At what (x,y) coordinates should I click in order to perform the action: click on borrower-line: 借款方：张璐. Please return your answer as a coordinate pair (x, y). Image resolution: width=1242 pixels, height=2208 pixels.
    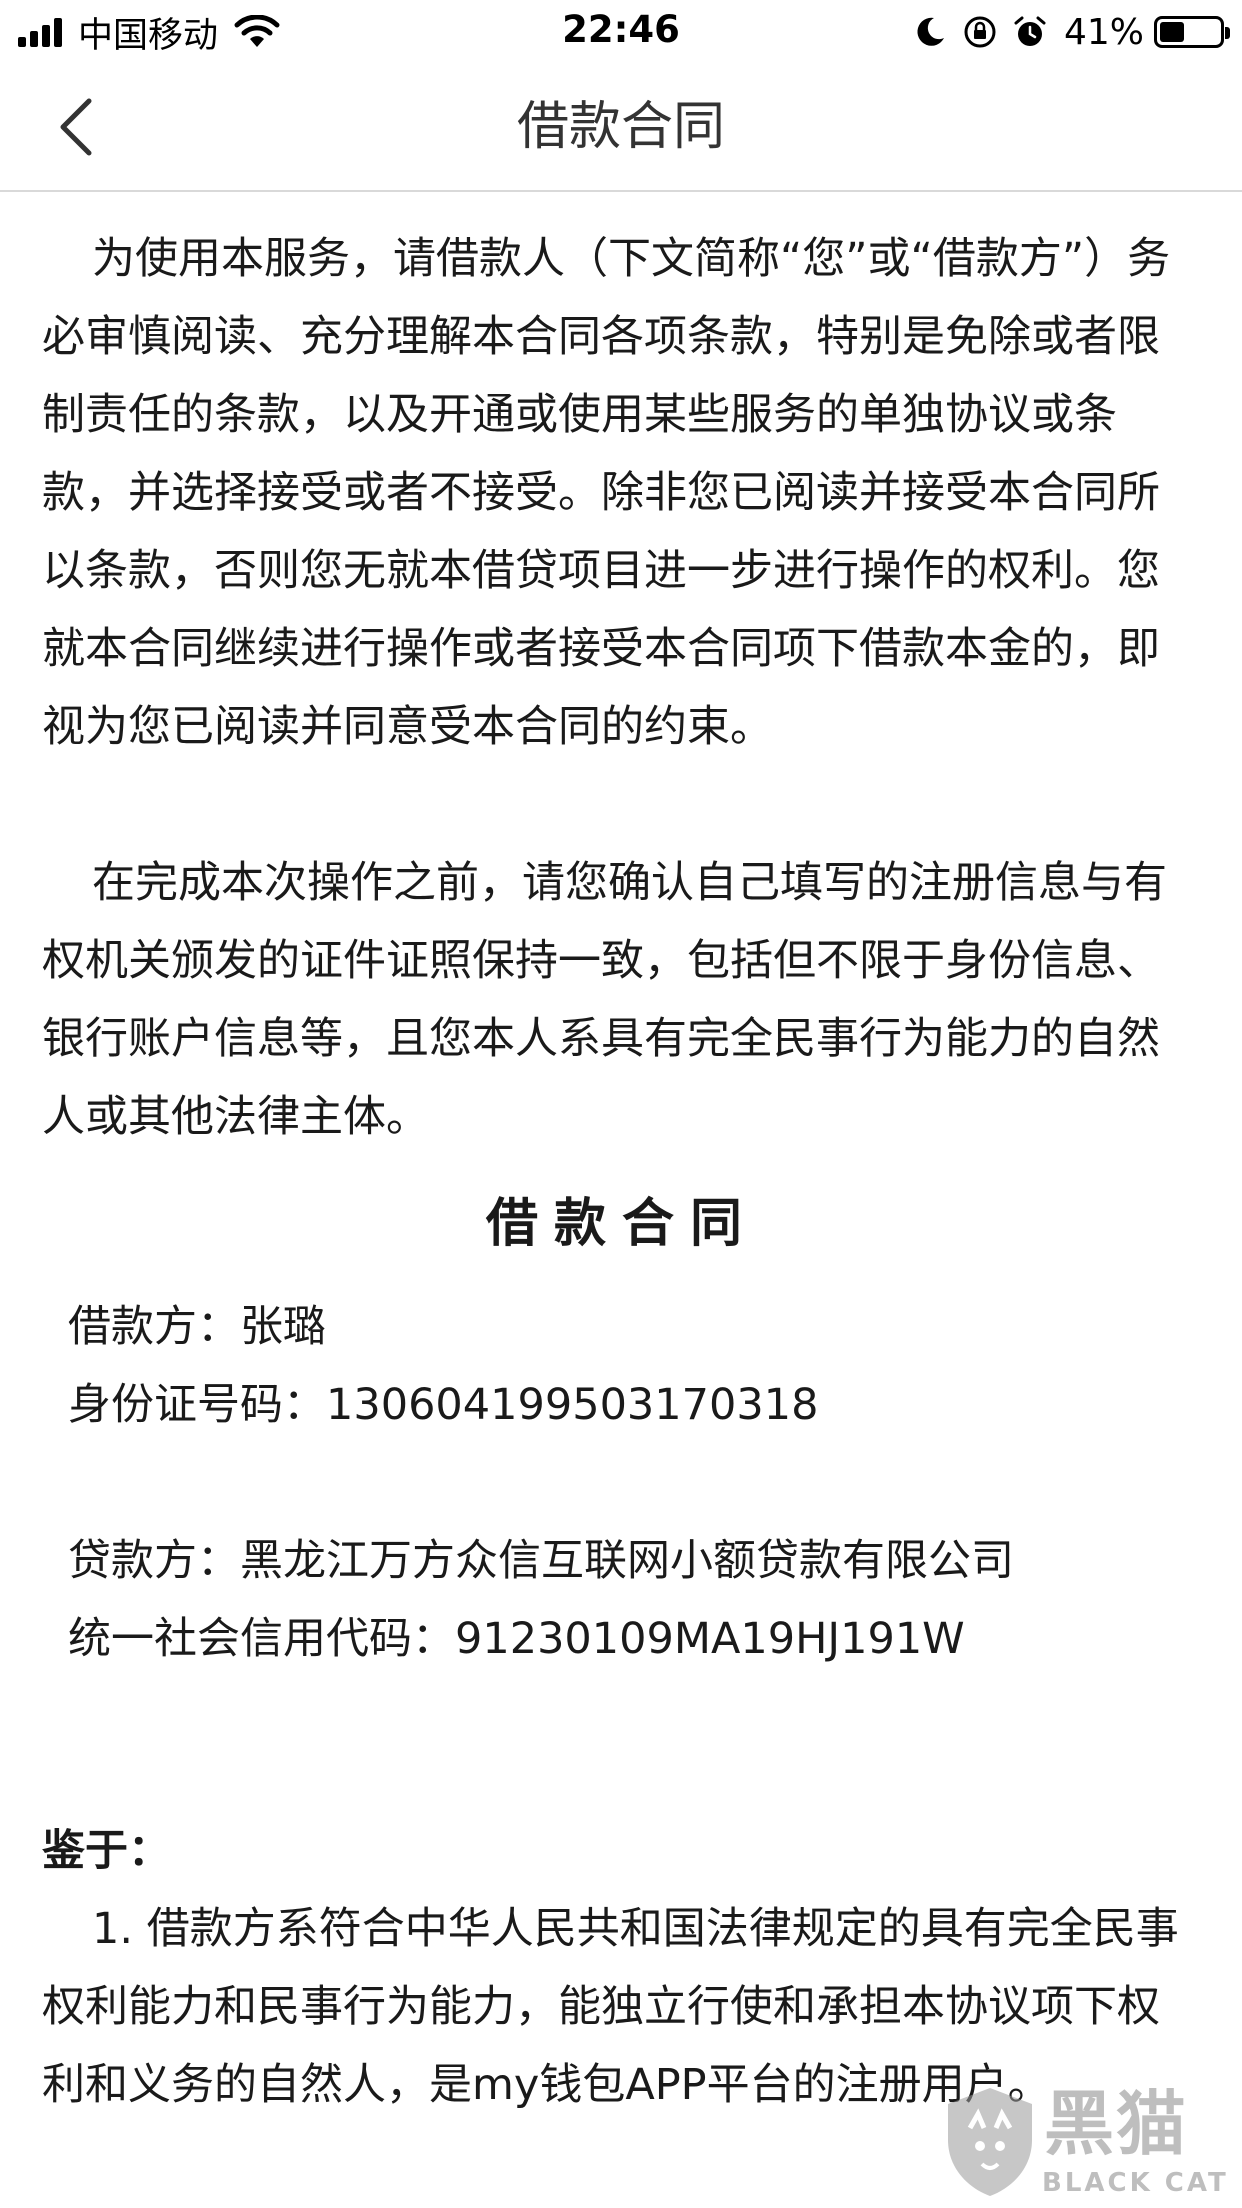
    Looking at the image, I should click on (622, 1327).